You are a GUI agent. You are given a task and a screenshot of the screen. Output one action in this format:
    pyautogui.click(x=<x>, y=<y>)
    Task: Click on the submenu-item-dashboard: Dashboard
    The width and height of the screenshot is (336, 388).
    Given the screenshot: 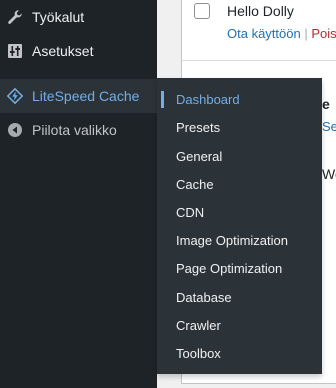 What is the action you would take?
    pyautogui.click(x=239, y=99)
    